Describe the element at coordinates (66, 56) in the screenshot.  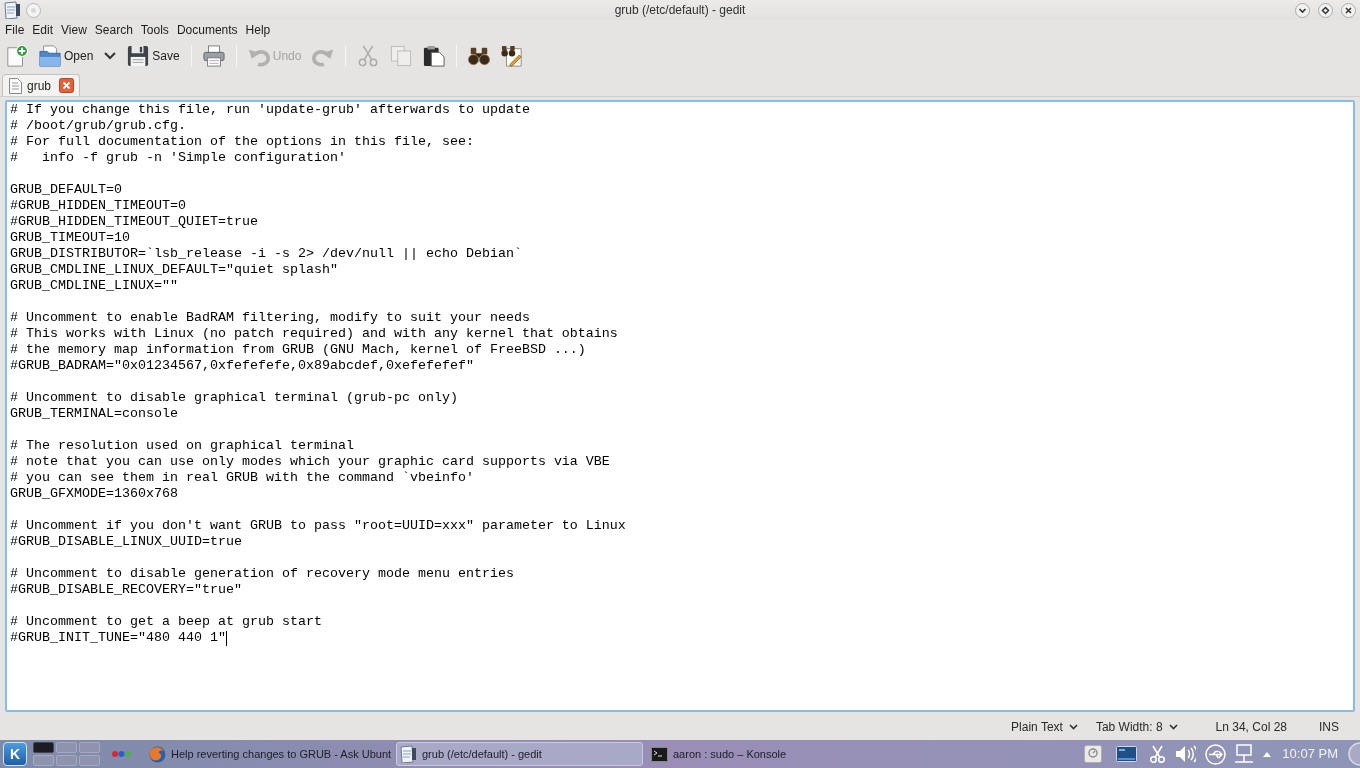
I see `open-button: Open` at that location.